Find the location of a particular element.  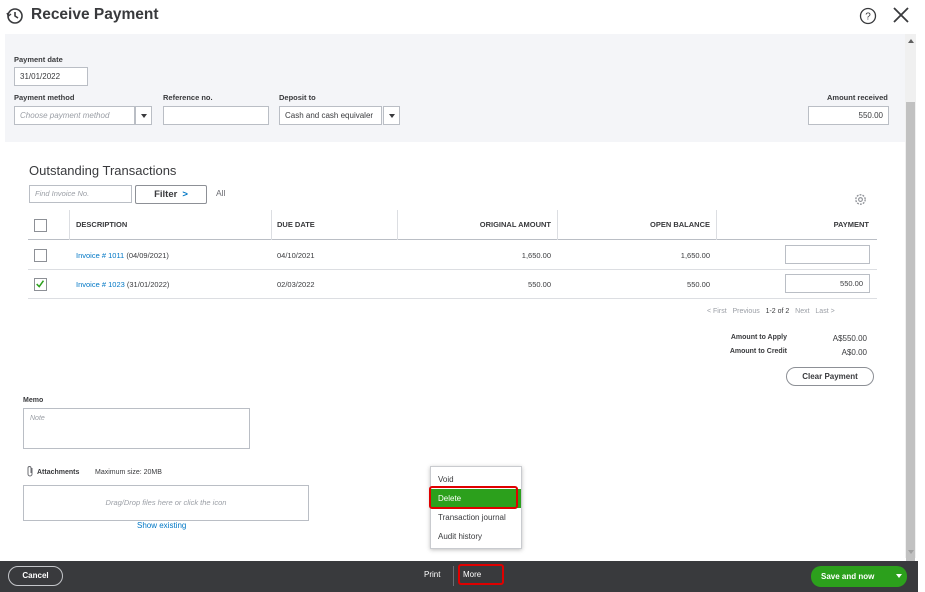

amount-received-label: Amount received is located at coordinates (857, 97).